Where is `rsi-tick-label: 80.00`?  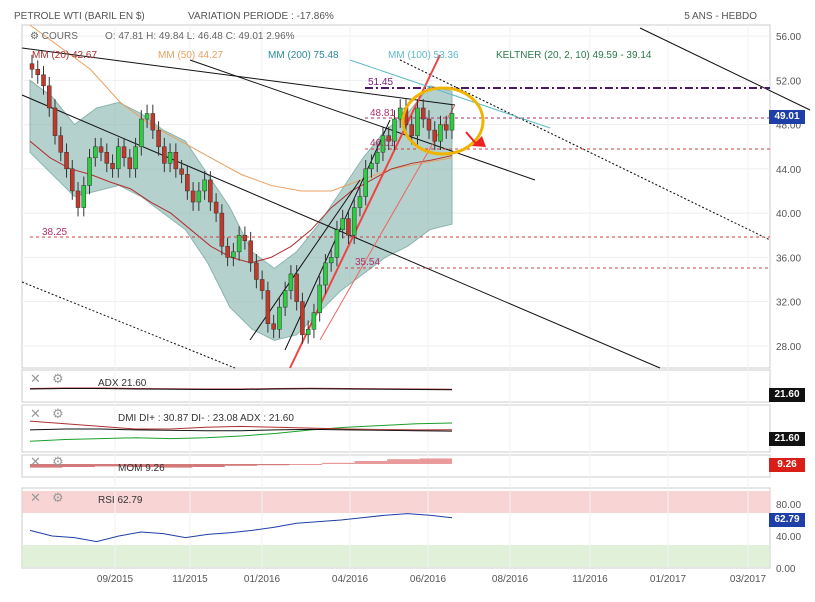
rsi-tick-label: 80.00 is located at coordinates (788, 505).